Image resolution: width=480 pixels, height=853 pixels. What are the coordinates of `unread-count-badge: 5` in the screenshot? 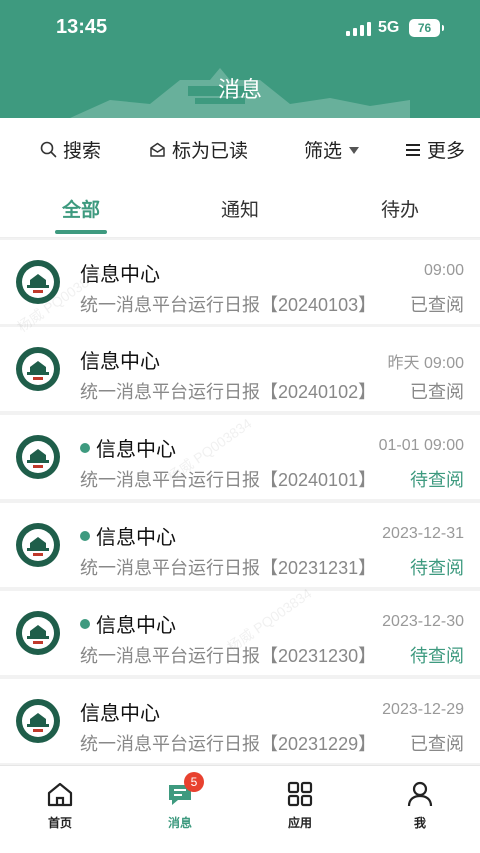 It's located at (194, 782).